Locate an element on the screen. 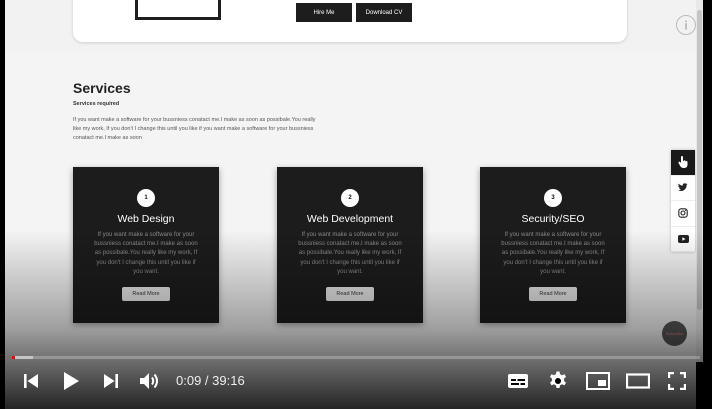 The height and width of the screenshot is (409, 712). subscribe-badge: Subscribe is located at coordinates (674, 333).